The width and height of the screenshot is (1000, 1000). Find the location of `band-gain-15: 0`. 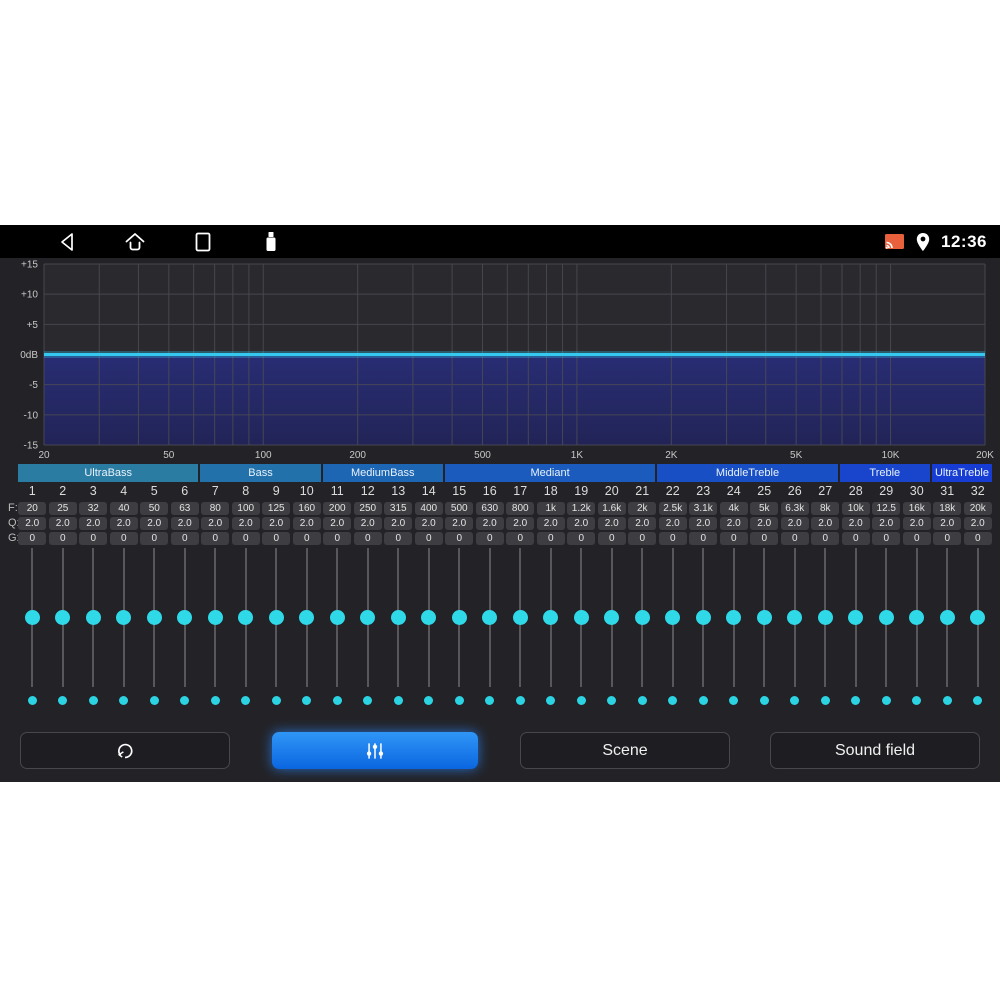

band-gain-15: 0 is located at coordinates (459, 538).